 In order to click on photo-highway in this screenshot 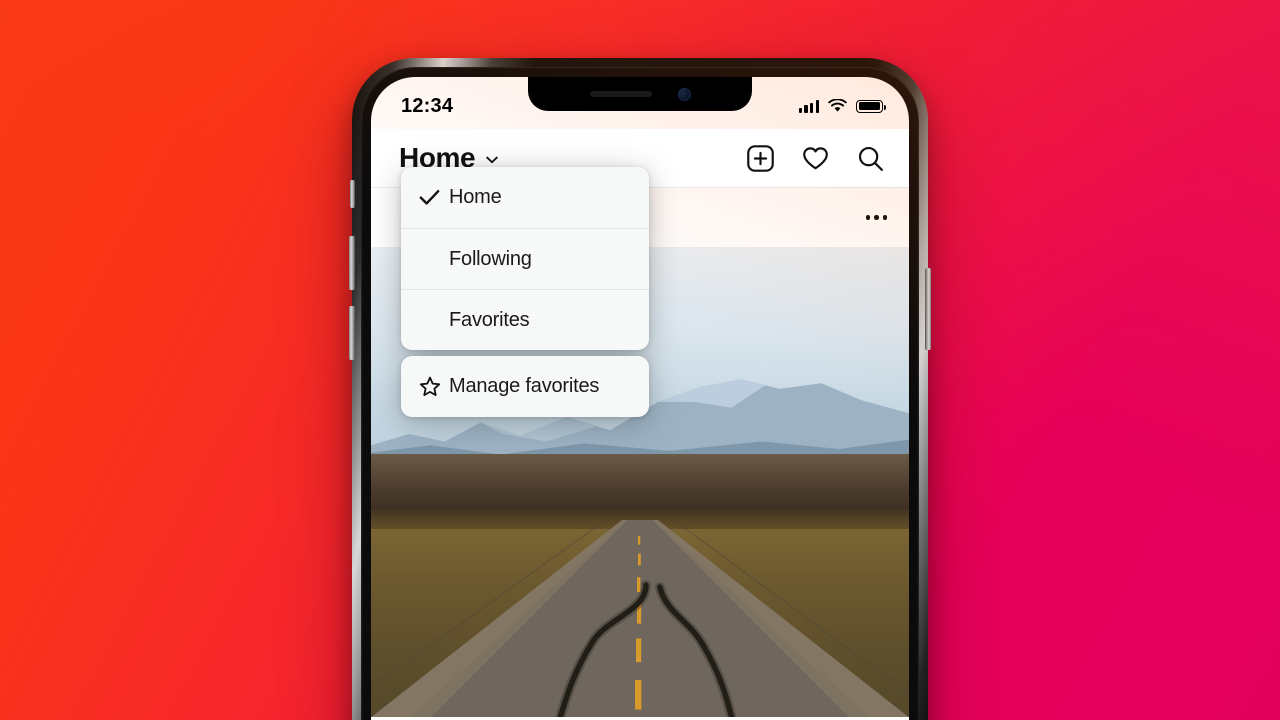, I will do `click(640, 618)`.